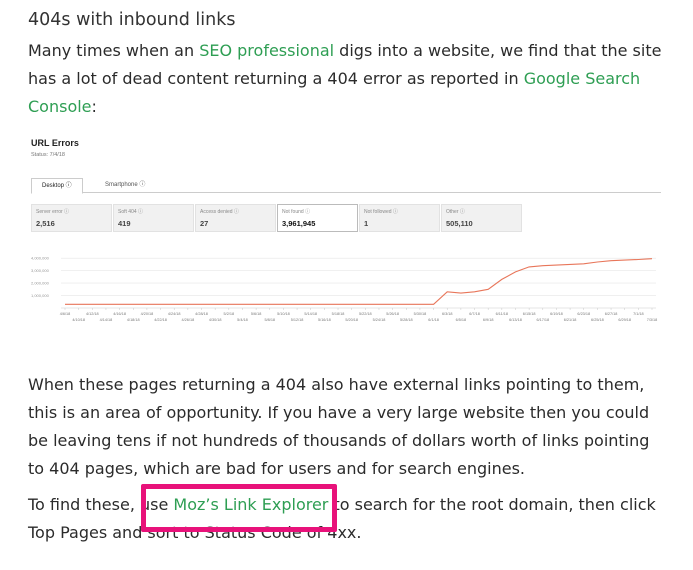 The image size is (693, 570). Describe the element at coordinates (624, 320) in the screenshot. I see `x-tick-label: 6/29/18` at that location.